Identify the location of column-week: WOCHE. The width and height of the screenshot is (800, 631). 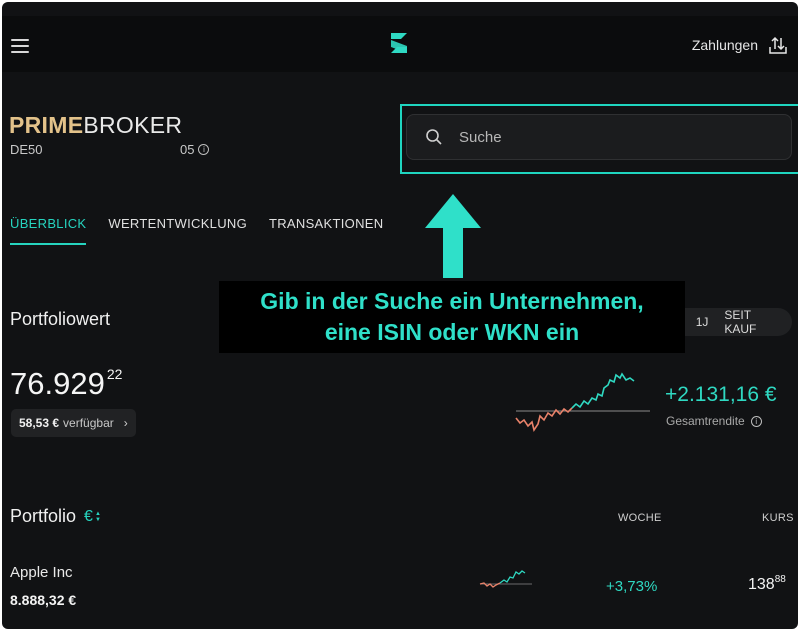
(640, 518).